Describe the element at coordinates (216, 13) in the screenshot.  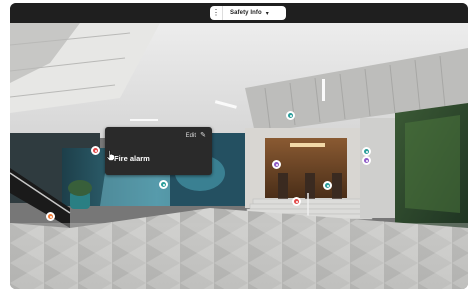
I see `vertical-dots-icon: ⋮` at that location.